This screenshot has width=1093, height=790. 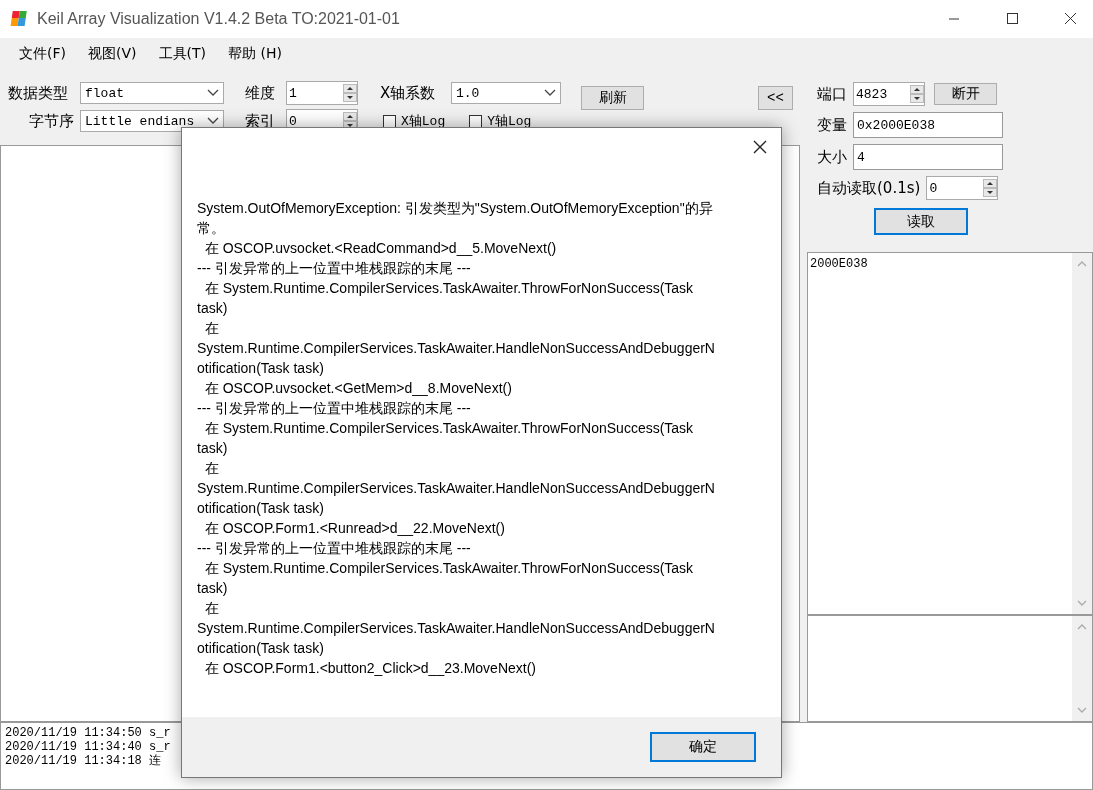 What do you see at coordinates (152, 93) in the screenshot?
I see `data-type-dropdown: float` at bounding box center [152, 93].